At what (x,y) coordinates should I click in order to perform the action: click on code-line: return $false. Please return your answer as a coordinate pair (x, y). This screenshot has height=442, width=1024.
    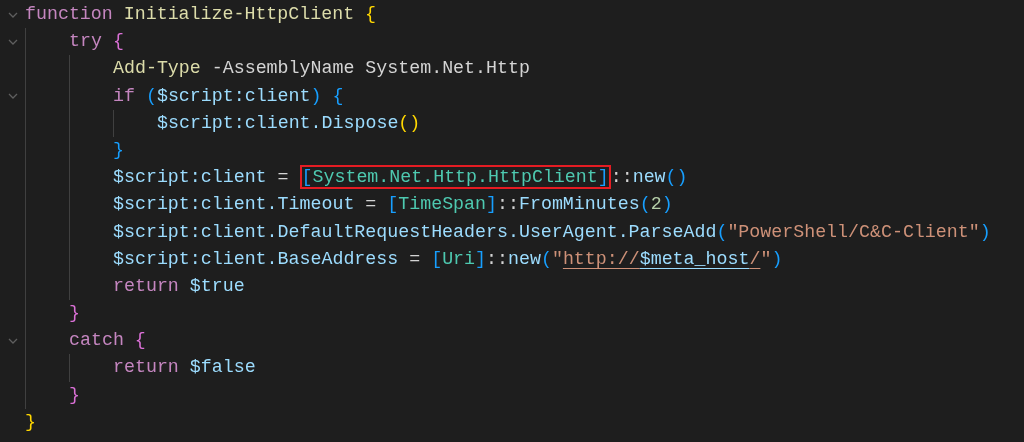
    Looking at the image, I should click on (184, 368).